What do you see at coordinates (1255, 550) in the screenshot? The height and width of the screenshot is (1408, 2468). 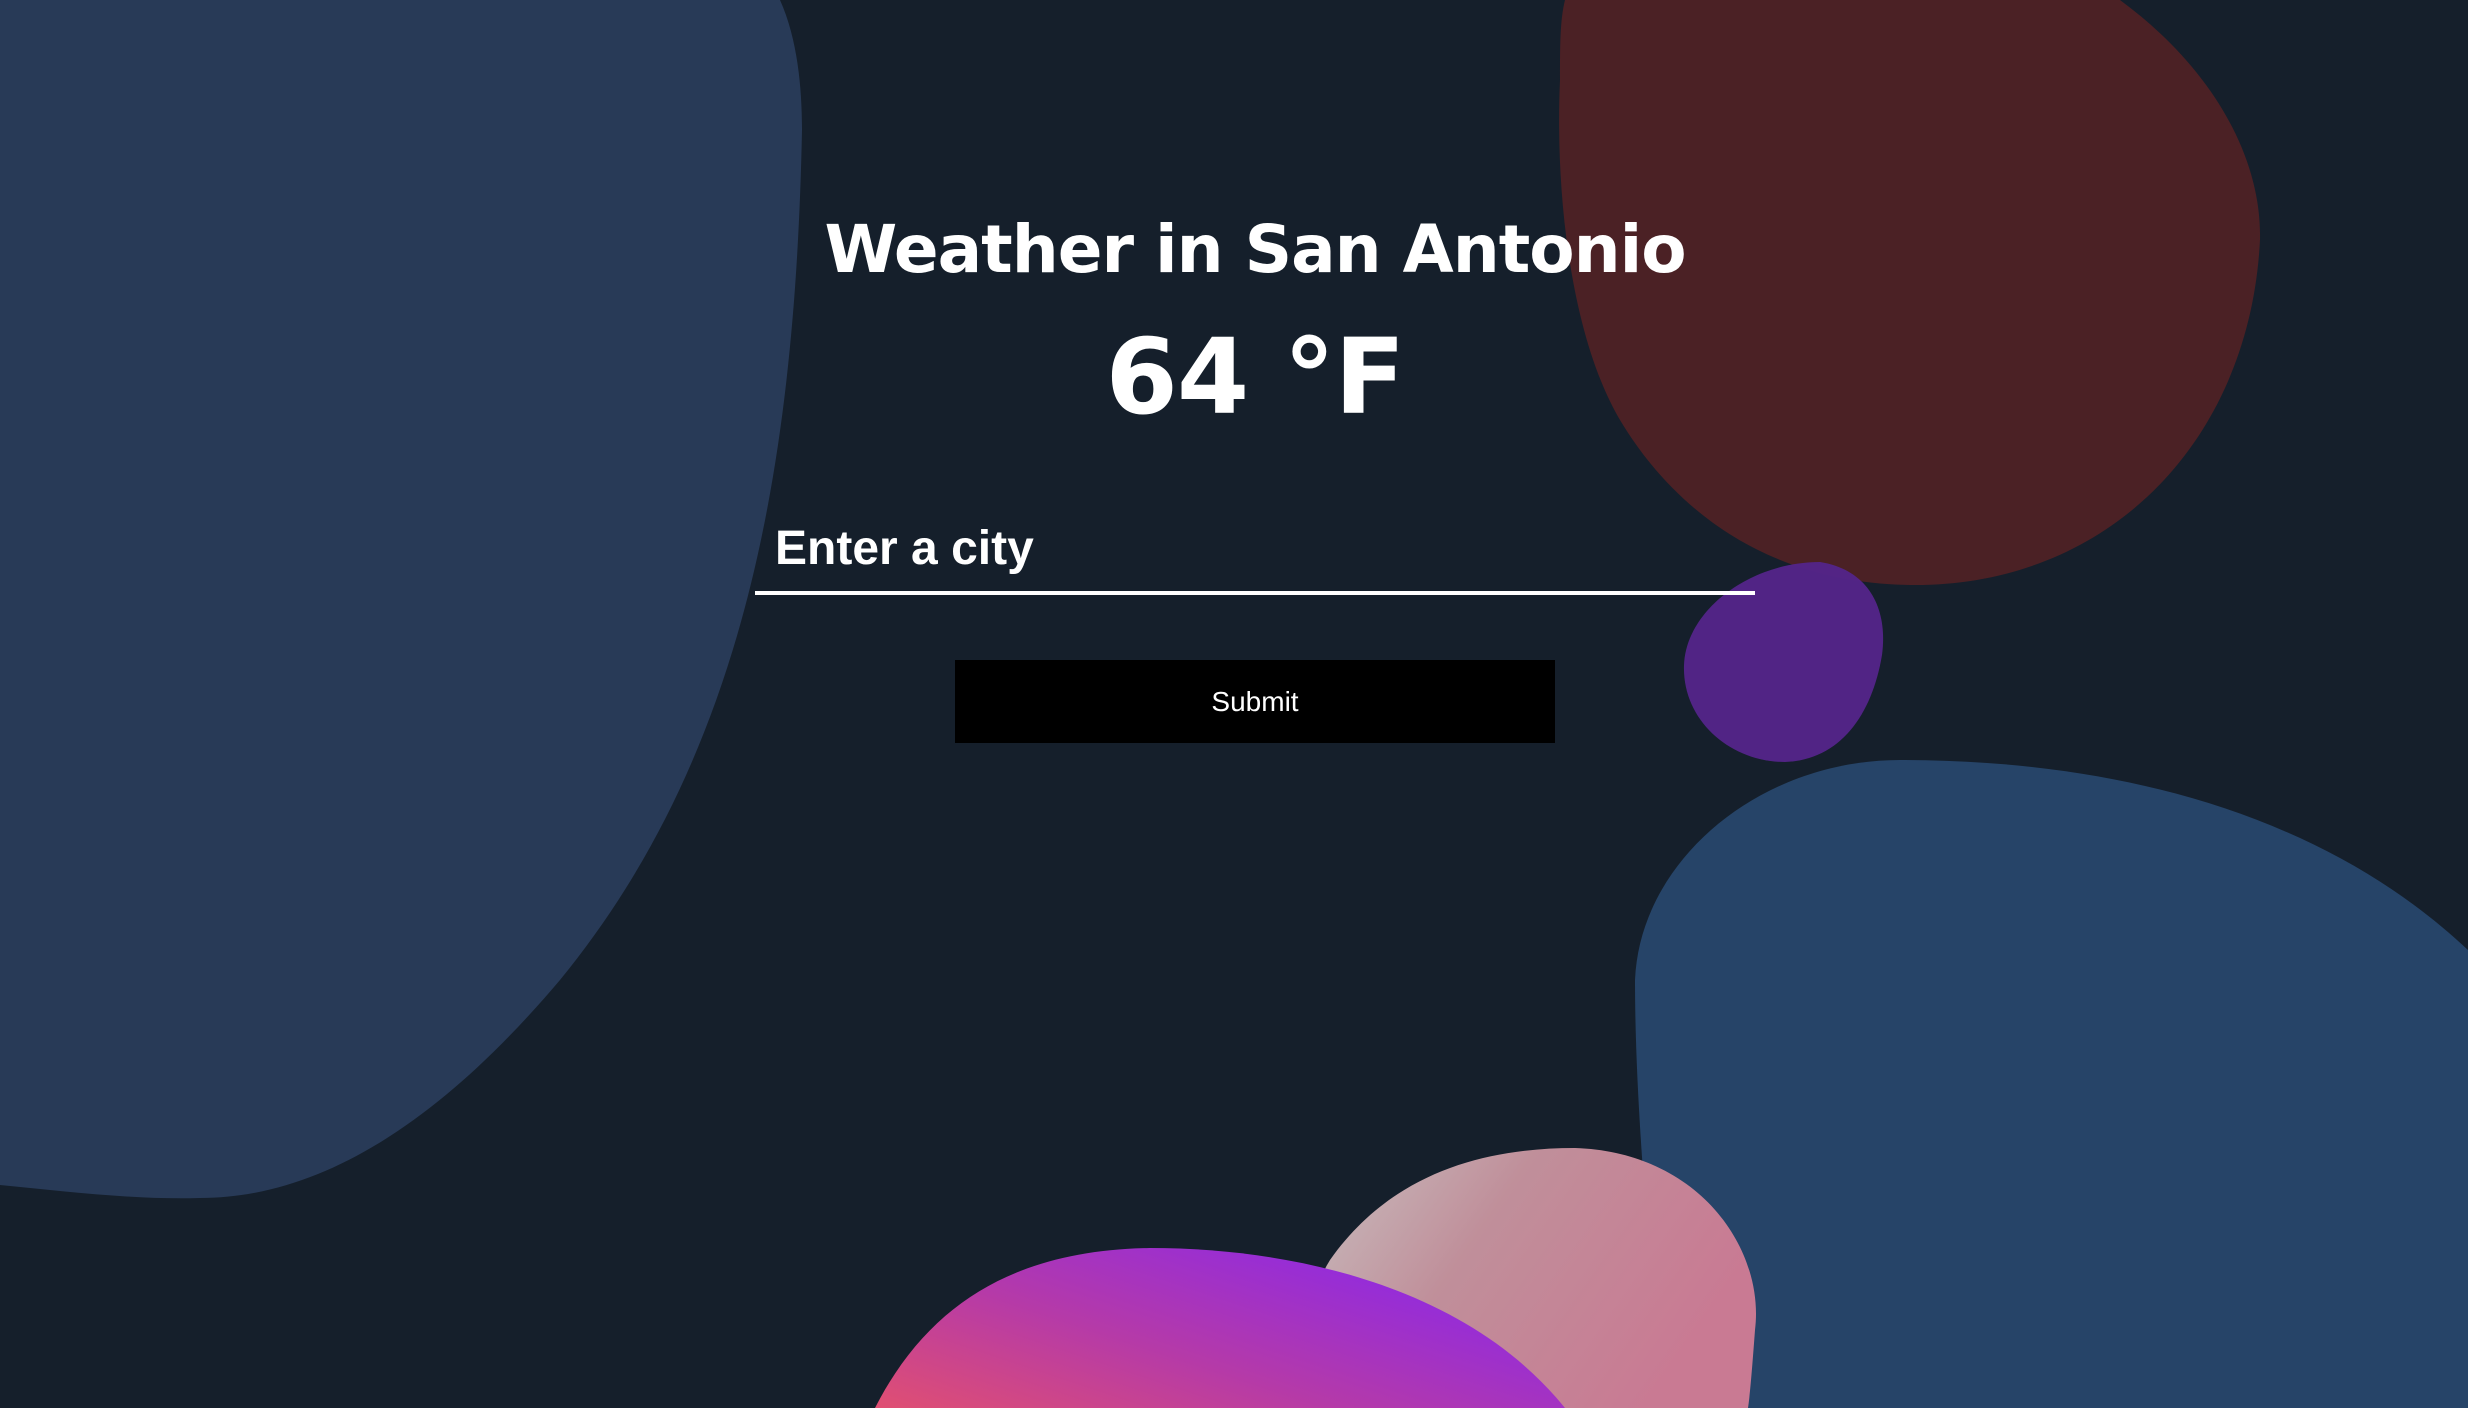 I see `city-input` at bounding box center [1255, 550].